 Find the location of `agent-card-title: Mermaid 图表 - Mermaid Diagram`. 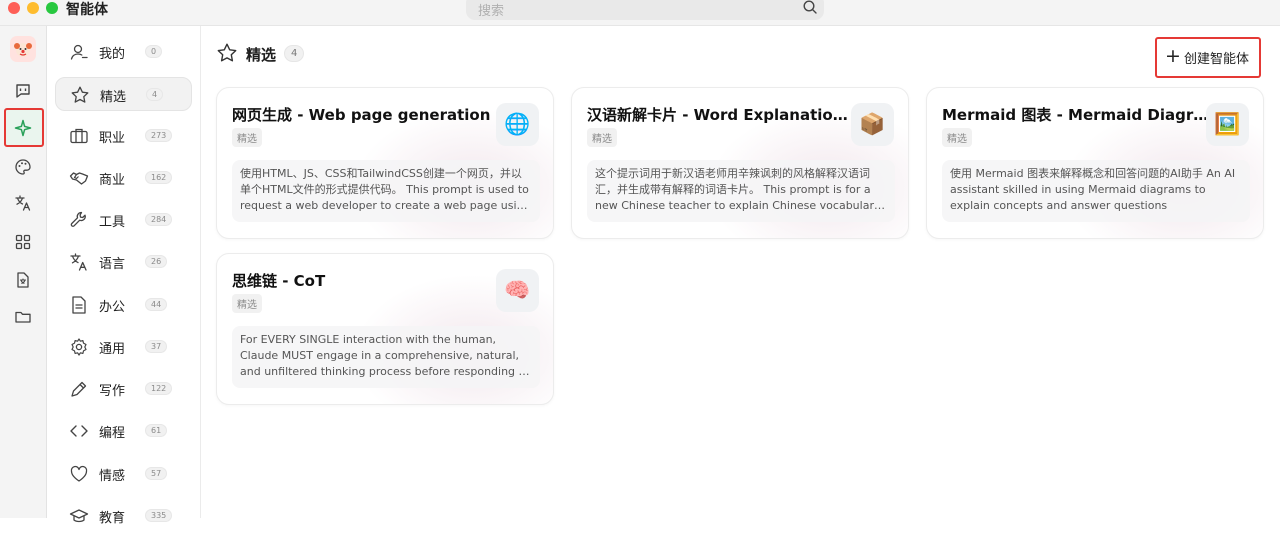

agent-card-title: Mermaid 图表 - Mermaid Diagram is located at coordinates (1077, 115).